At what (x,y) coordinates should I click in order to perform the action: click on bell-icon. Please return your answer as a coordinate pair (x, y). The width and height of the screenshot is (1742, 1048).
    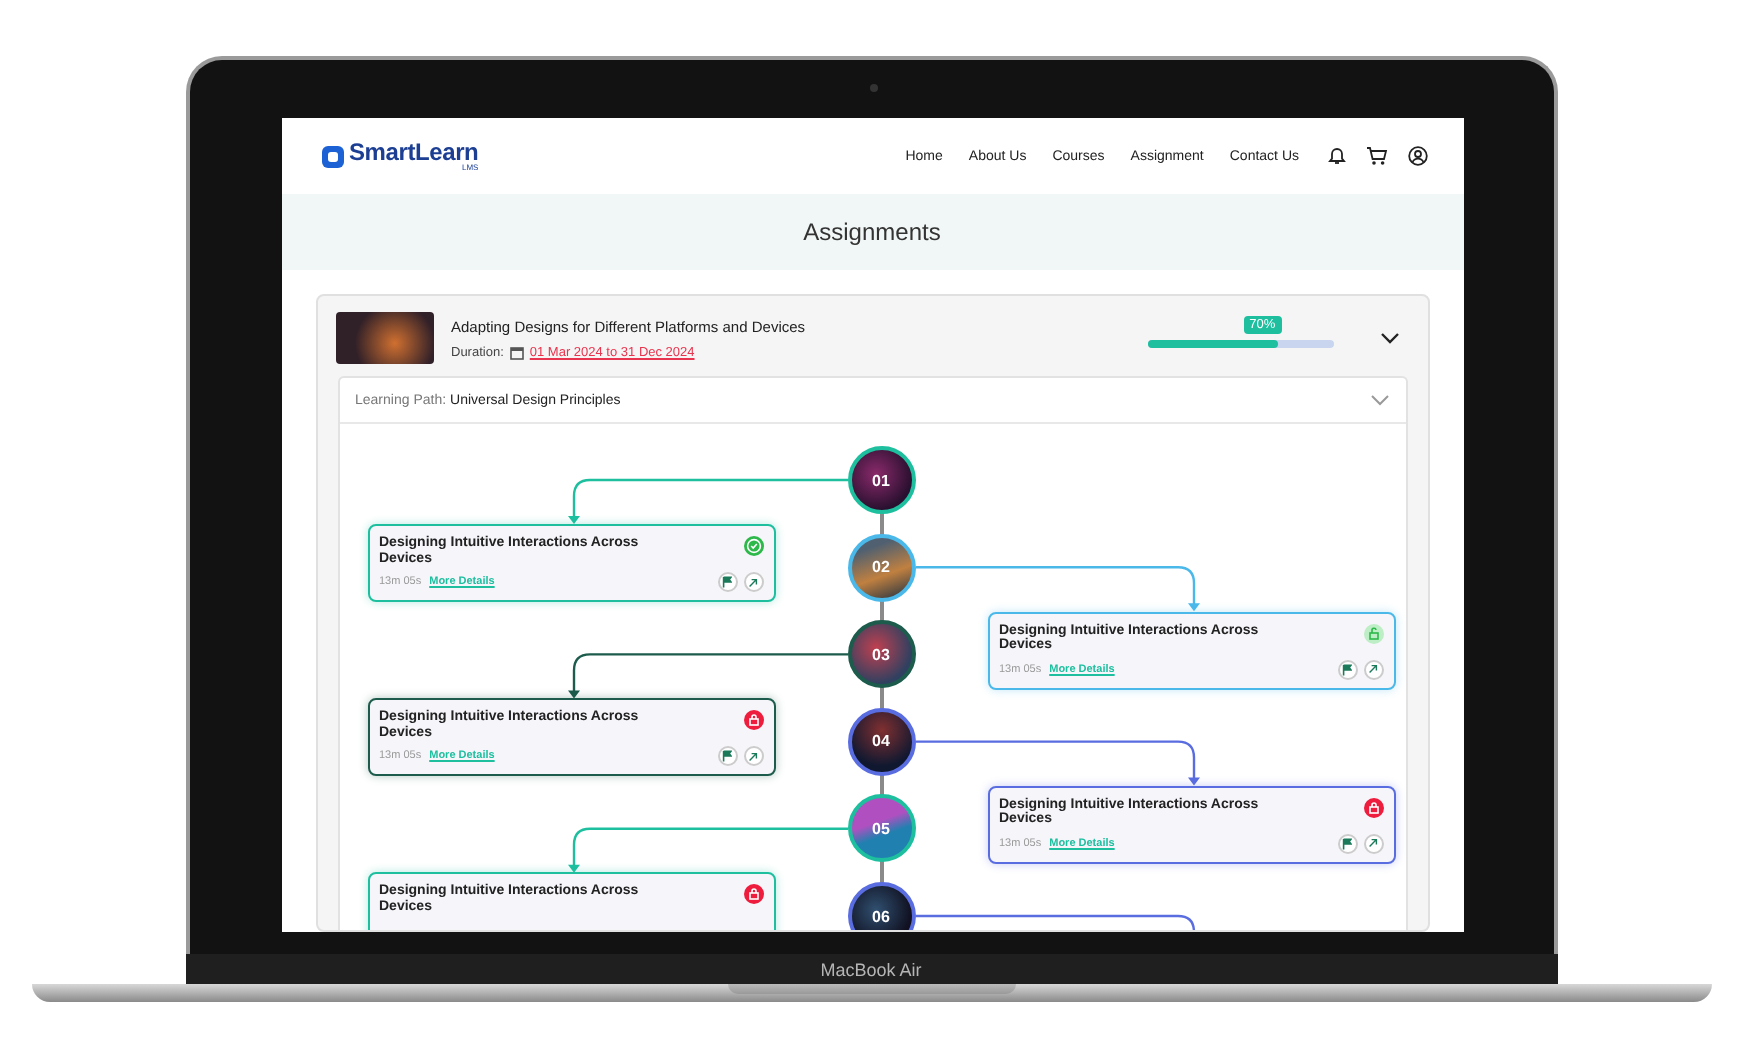
    Looking at the image, I should click on (1336, 156).